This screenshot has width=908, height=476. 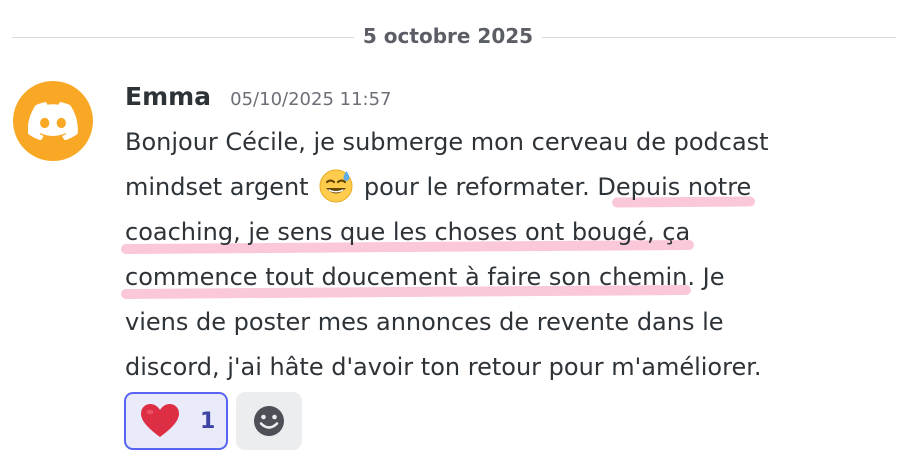 I want to click on avatar, so click(x=53, y=121).